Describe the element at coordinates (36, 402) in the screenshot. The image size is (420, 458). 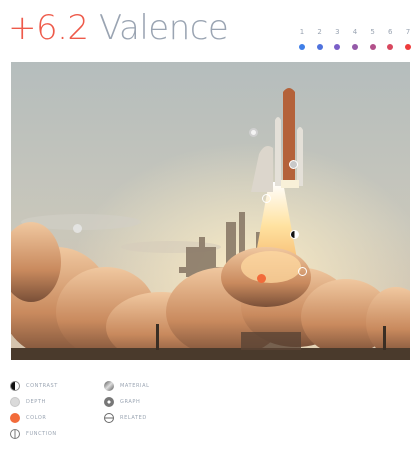
I see `legend-label-depth: DEPTH` at that location.